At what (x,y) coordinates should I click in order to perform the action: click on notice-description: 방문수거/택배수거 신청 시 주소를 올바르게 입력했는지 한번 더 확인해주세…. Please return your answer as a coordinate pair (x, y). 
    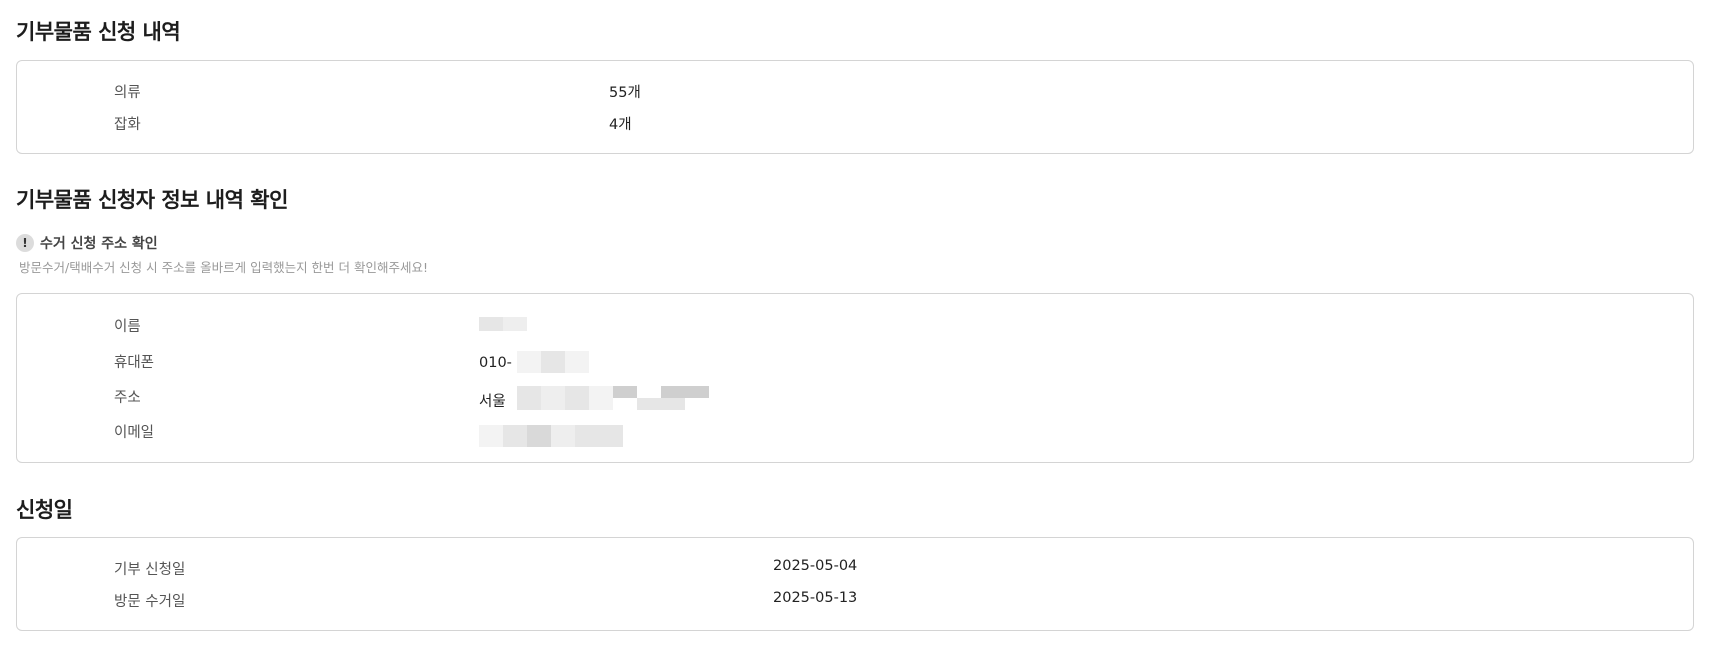
    Looking at the image, I should click on (224, 267).